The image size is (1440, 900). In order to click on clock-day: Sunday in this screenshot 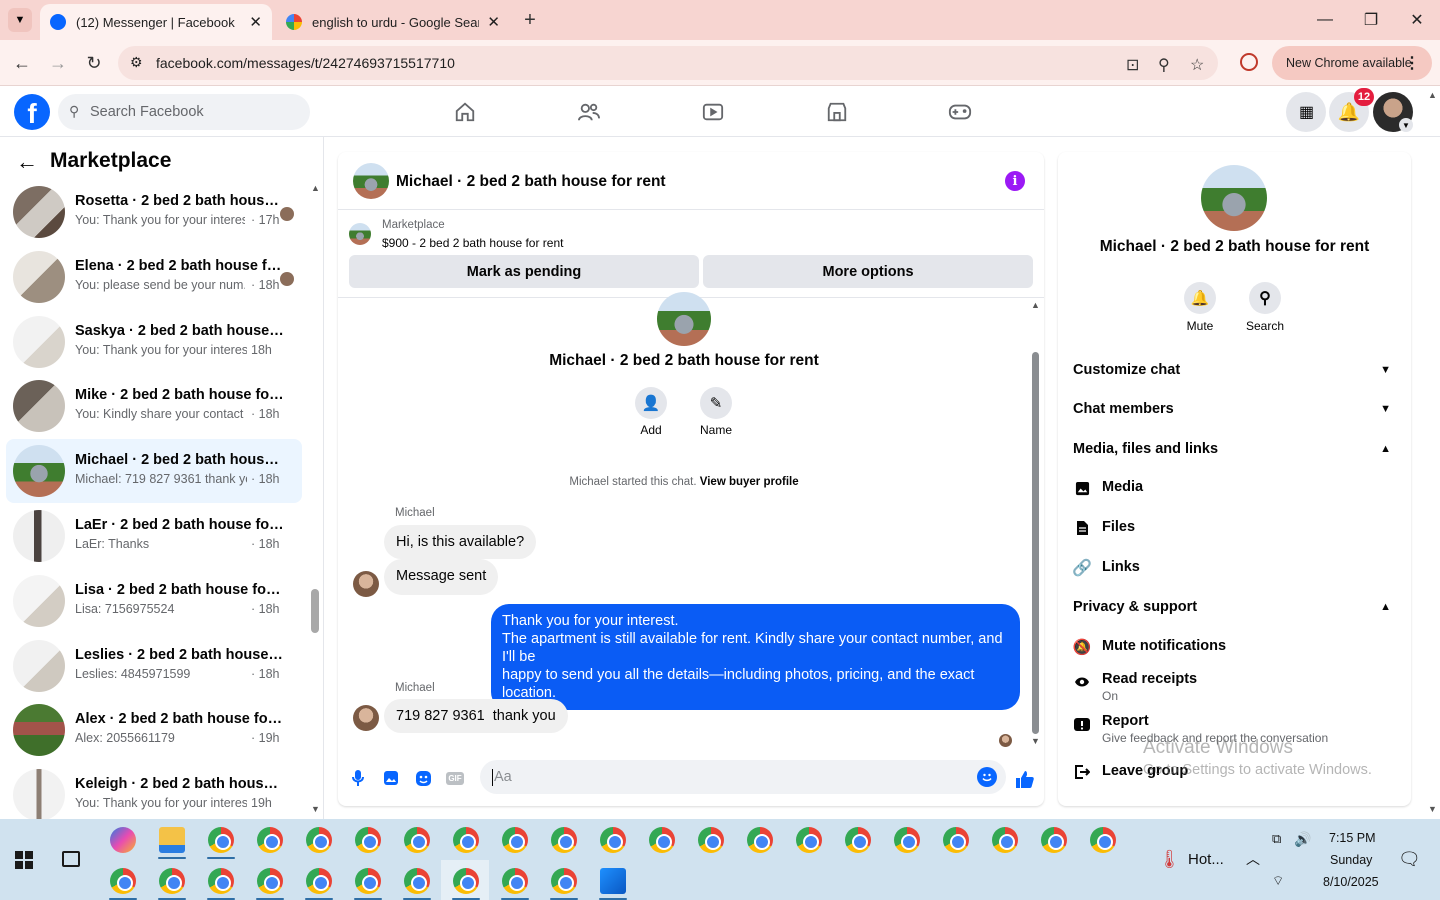, I will do `click(1351, 860)`.